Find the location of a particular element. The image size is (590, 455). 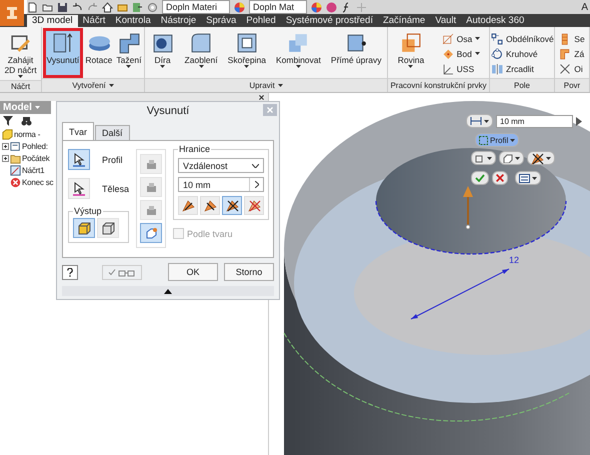

ribbon-button: Skořepina is located at coordinates (246, 53).